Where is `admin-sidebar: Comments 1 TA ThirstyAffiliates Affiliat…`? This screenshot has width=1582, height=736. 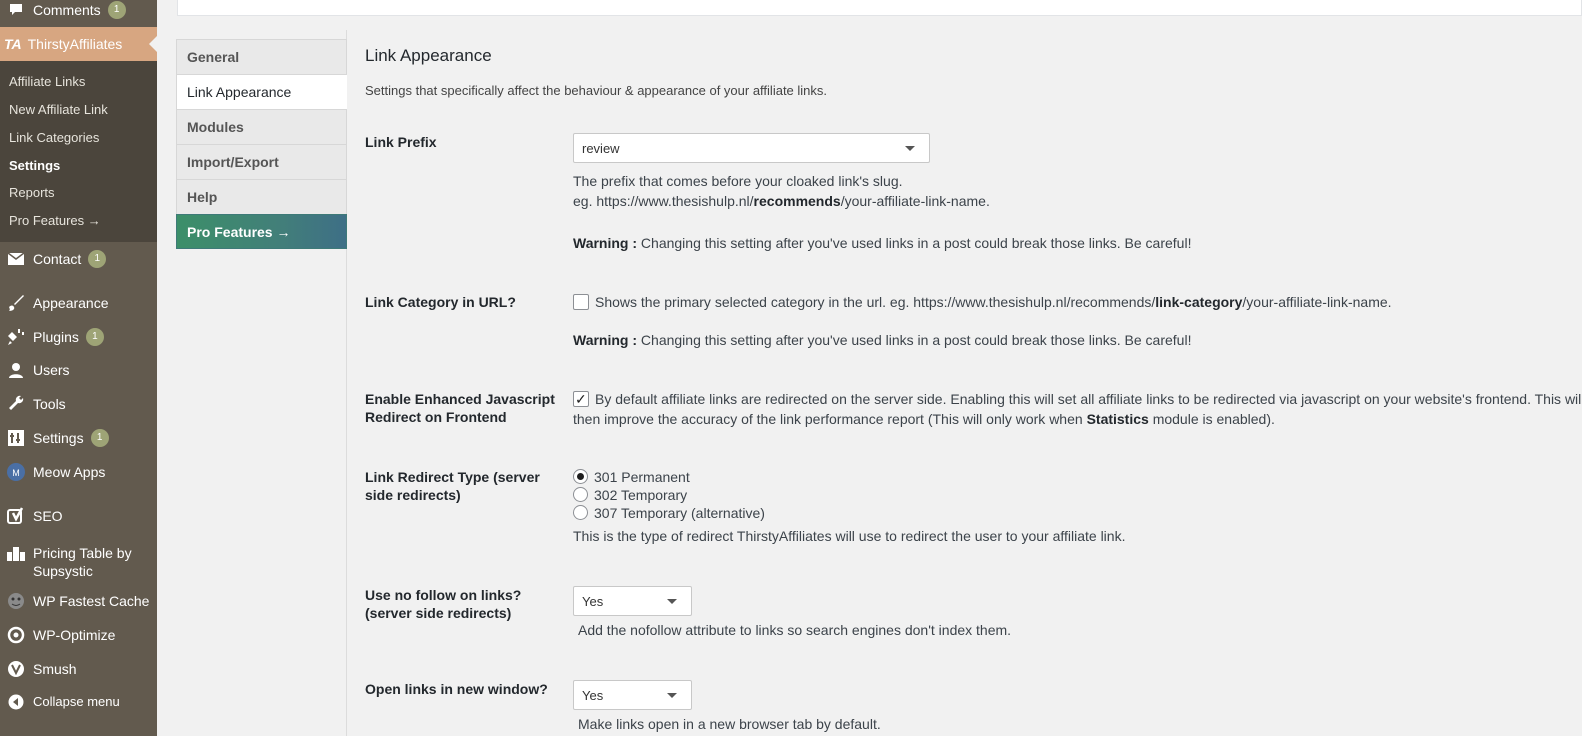
admin-sidebar: Comments 1 TA ThirstyAffiliates Affiliat… is located at coordinates (78, 368).